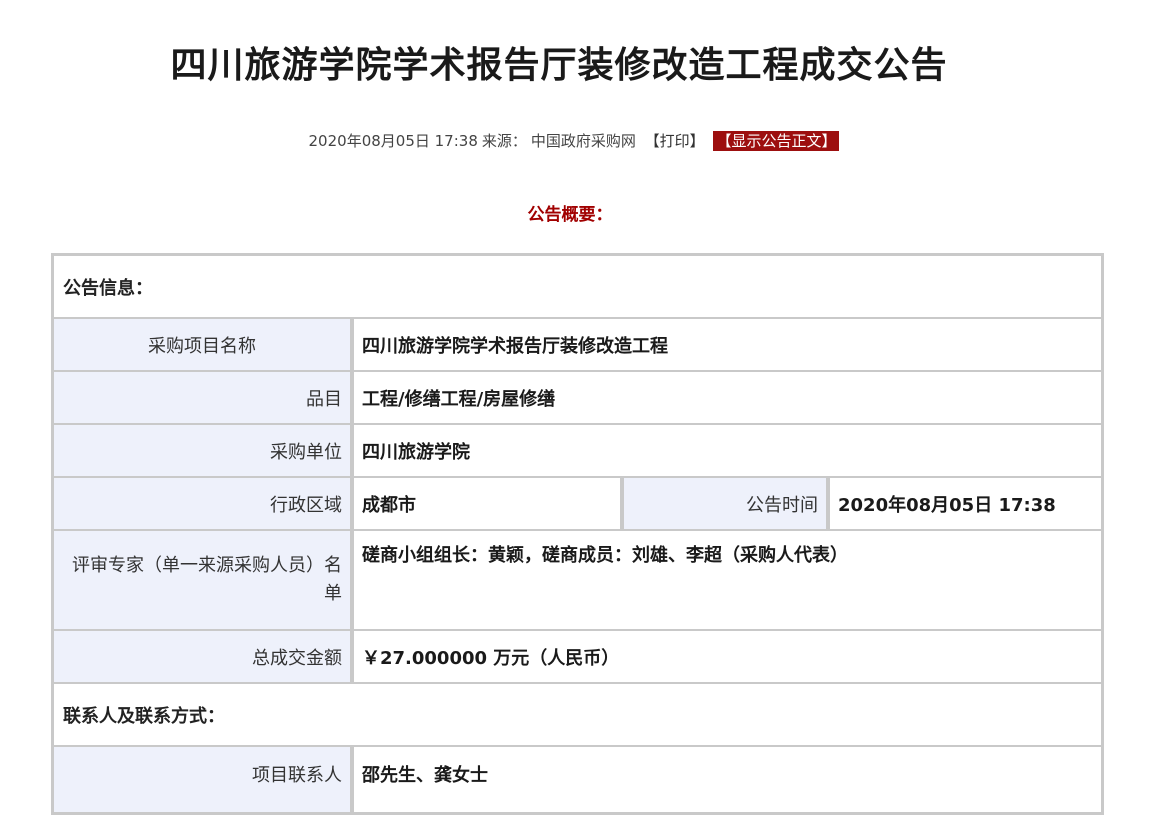  I want to click on notice-time-label: 公告时间, so click(725, 503).